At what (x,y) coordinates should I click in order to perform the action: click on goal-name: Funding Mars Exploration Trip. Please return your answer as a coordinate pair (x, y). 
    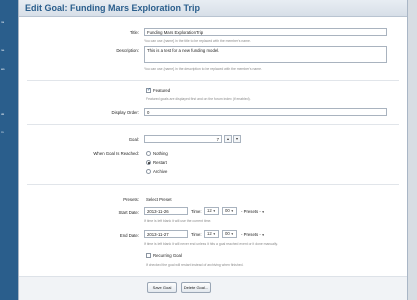
    Looking at the image, I should click on (135, 8).